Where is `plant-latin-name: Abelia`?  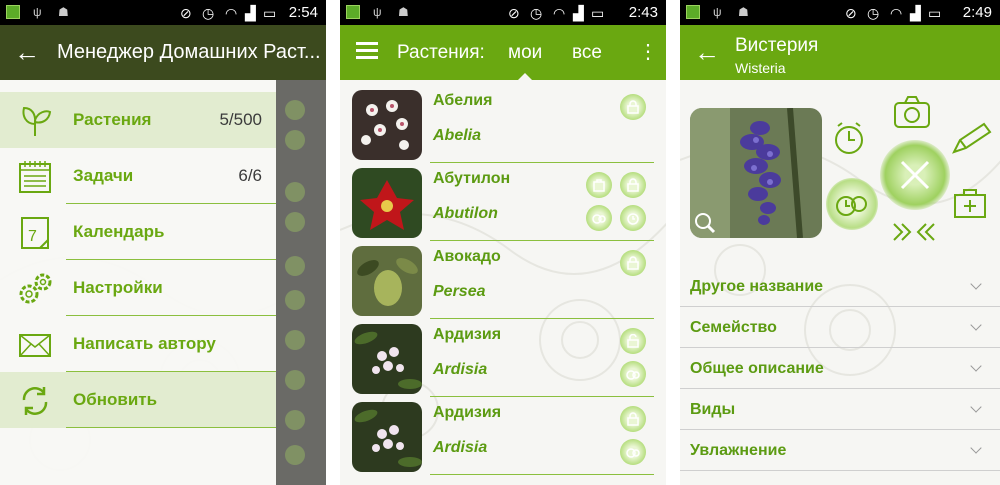
plant-latin-name: Abelia is located at coordinates (457, 135).